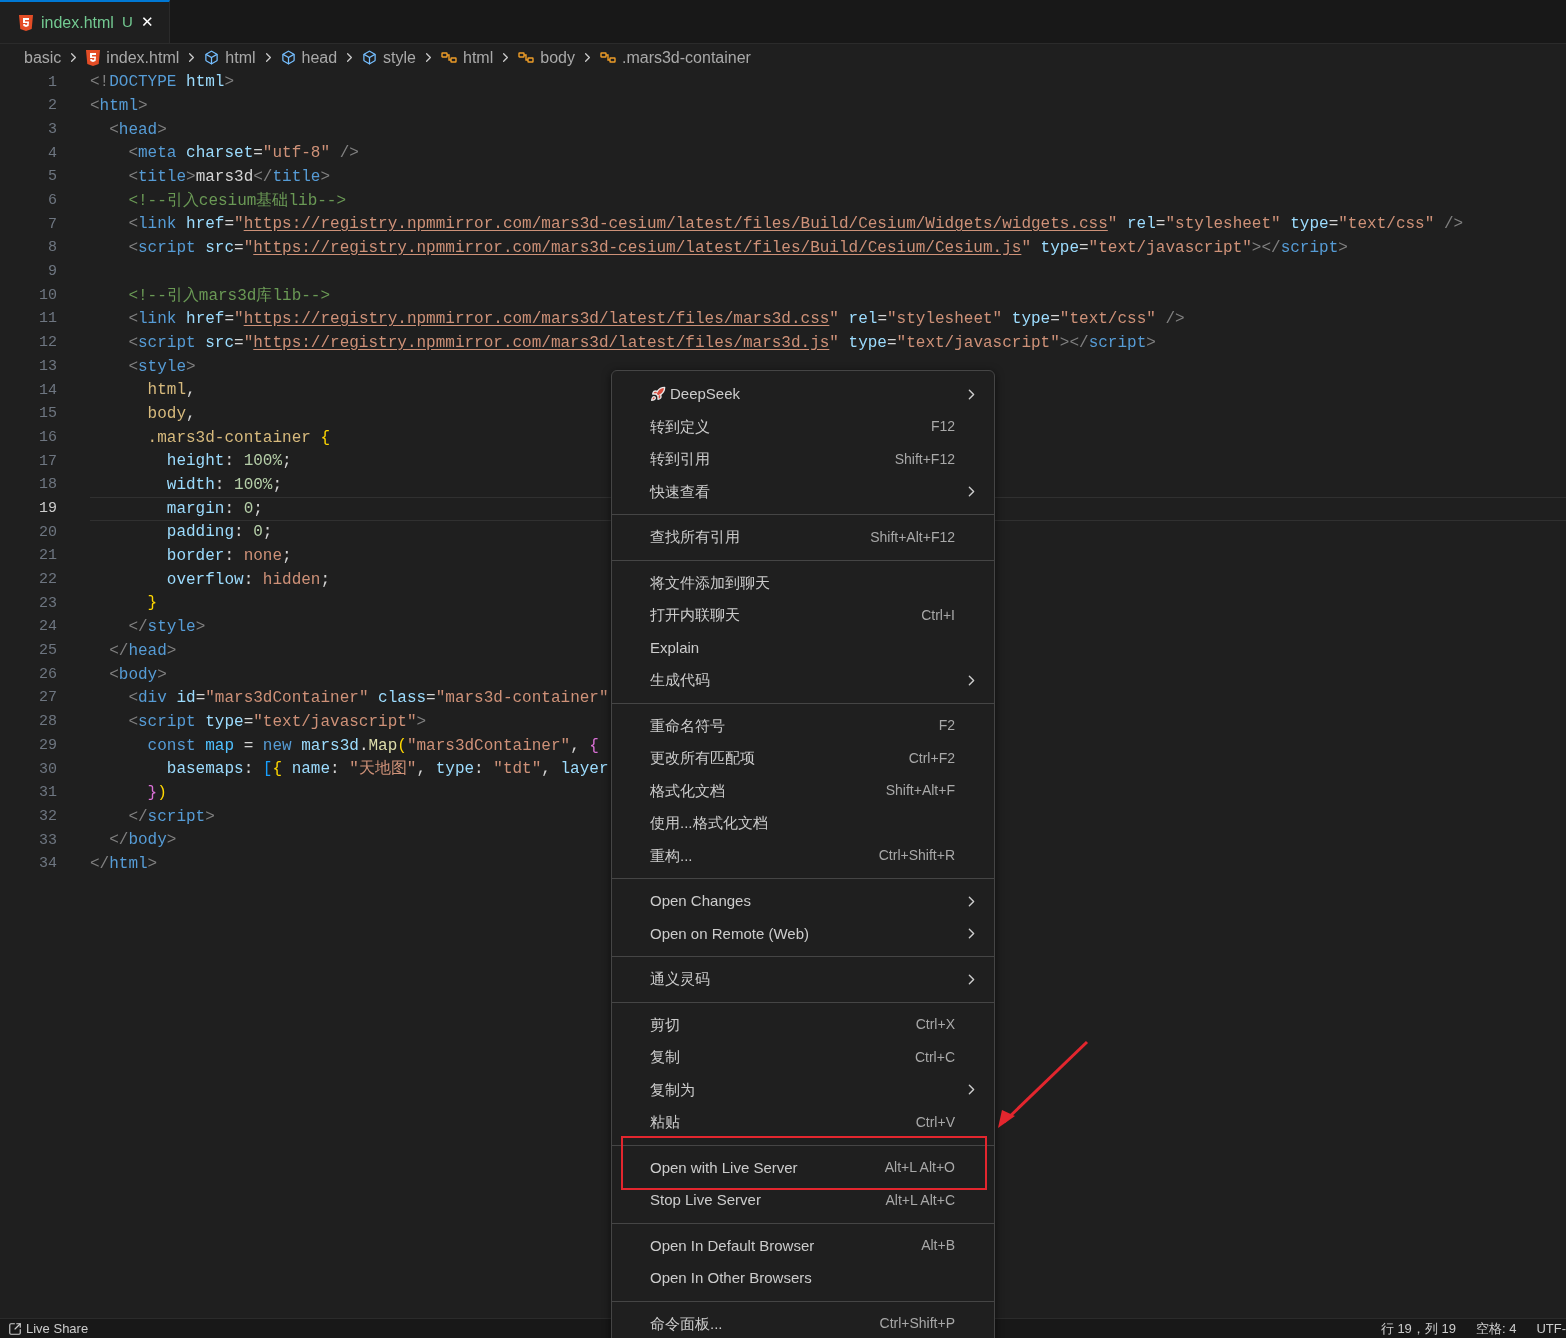  Describe the element at coordinates (803, 790) in the screenshot. I see `menu-item: 格式化文档 Shift+Alt+F` at that location.